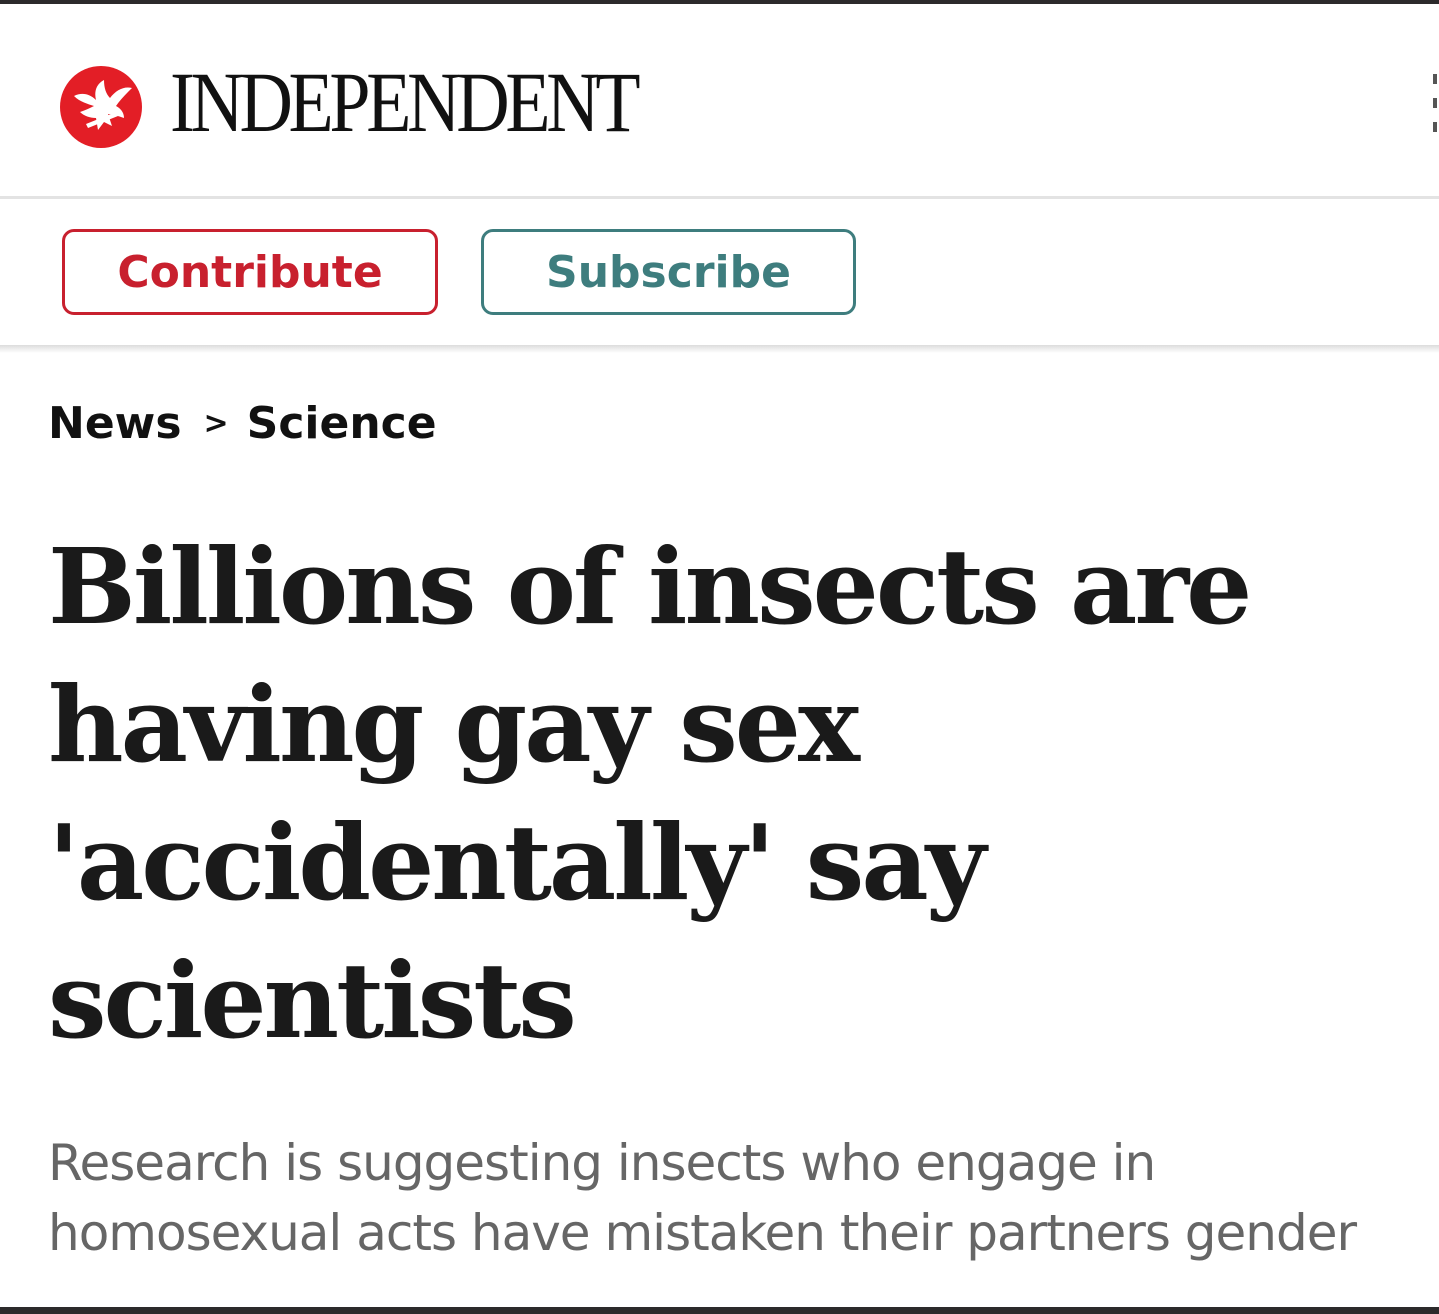  I want to click on contribute-button: Contribute, so click(250, 272).